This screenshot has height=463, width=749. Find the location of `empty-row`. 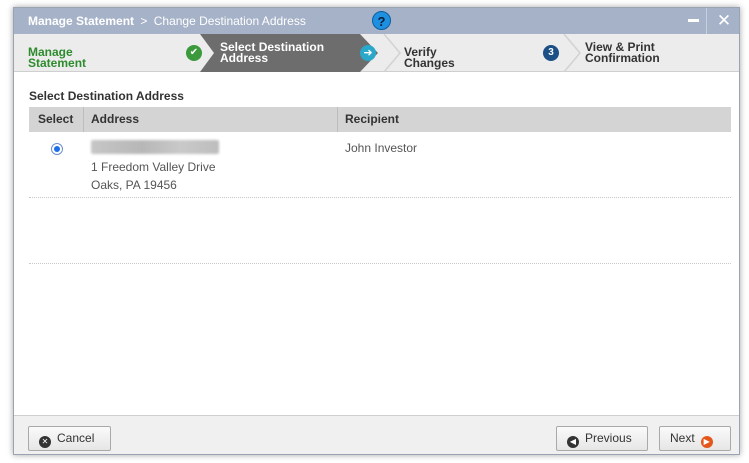

empty-row is located at coordinates (380, 231).